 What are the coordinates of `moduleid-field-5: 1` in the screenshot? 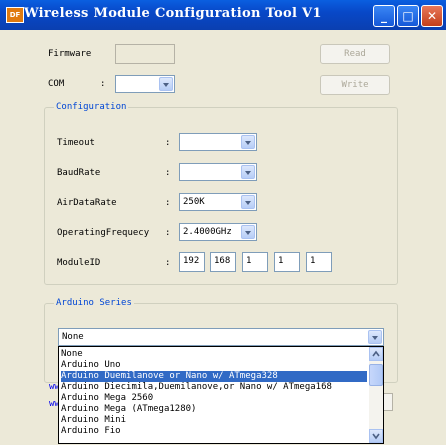 It's located at (319, 262).